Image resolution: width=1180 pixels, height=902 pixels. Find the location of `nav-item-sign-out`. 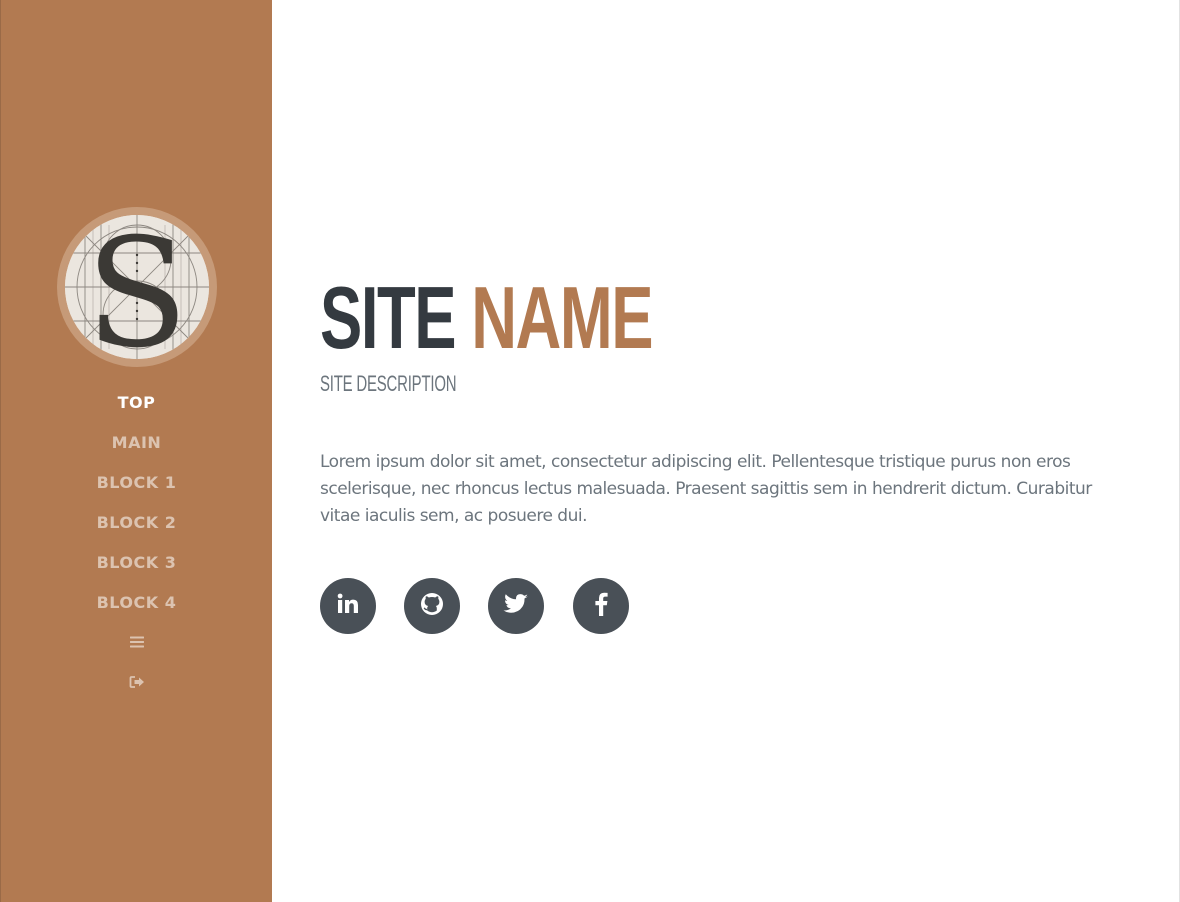

nav-item-sign-out is located at coordinates (136, 683).